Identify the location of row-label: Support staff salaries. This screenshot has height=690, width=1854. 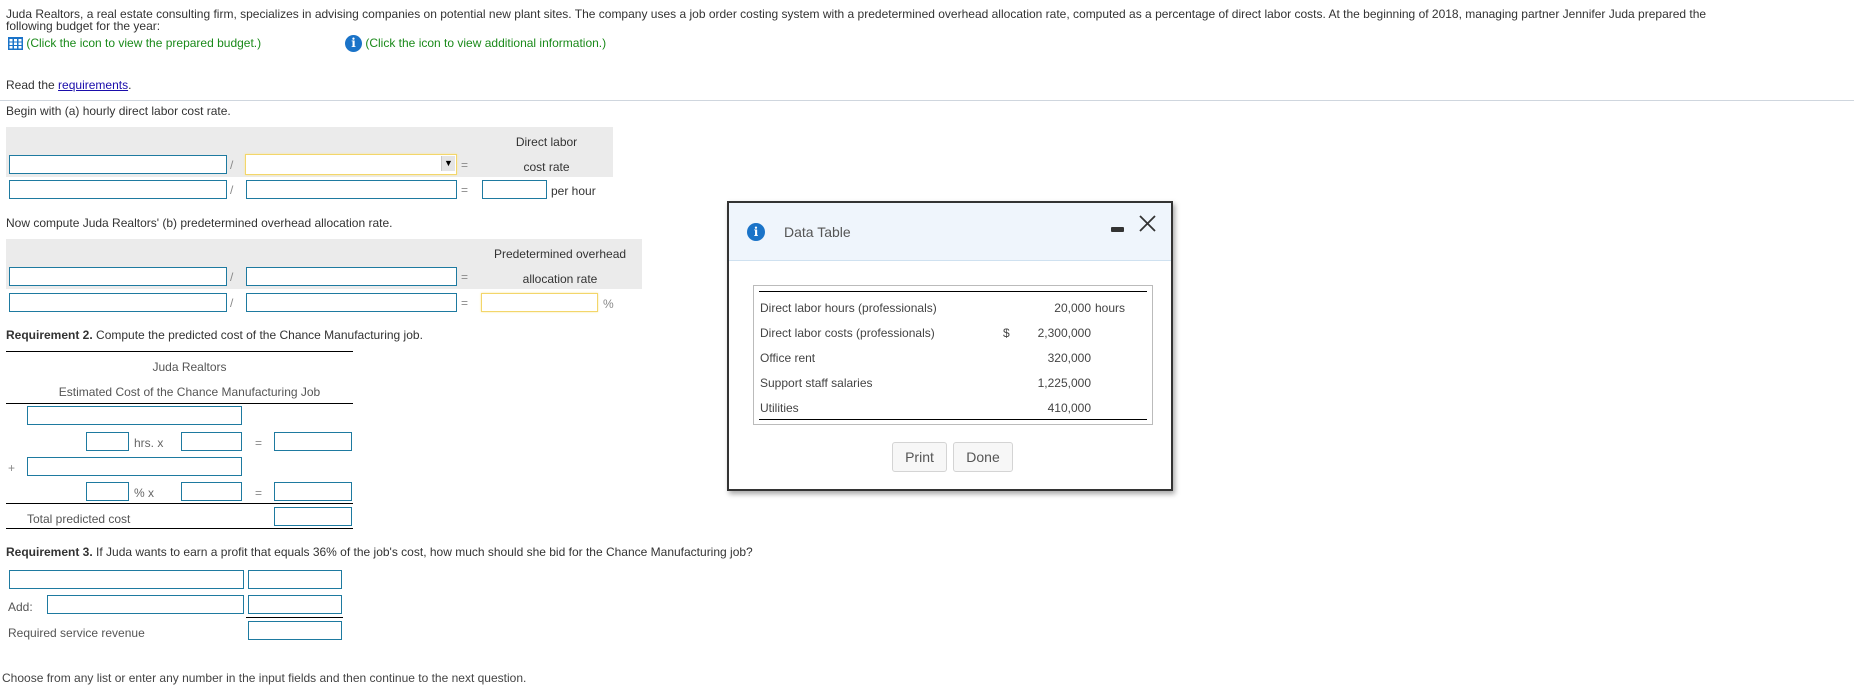
(816, 383).